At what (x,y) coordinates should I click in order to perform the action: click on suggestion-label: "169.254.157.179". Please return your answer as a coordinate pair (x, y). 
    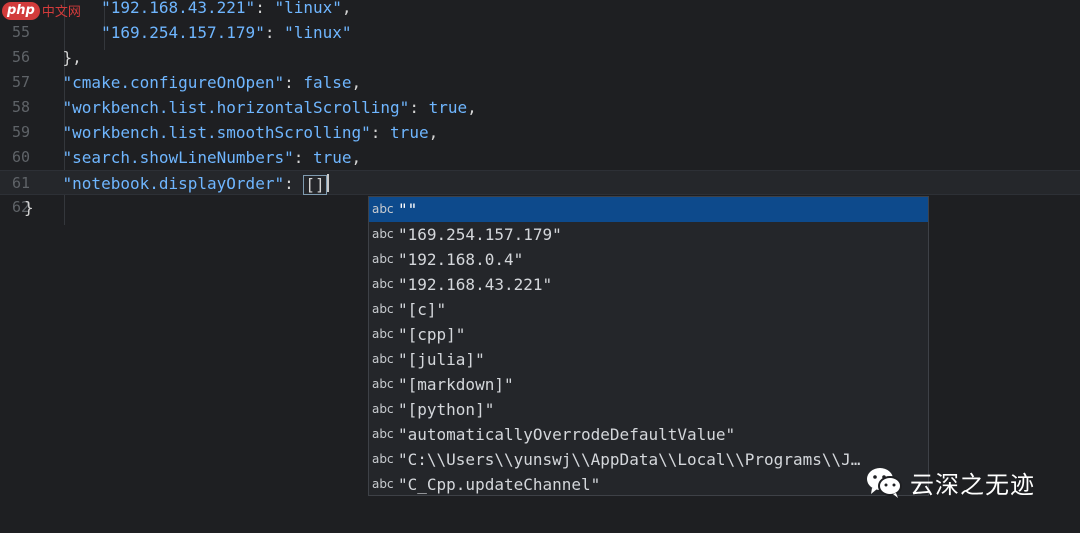
    Looking at the image, I should click on (480, 234).